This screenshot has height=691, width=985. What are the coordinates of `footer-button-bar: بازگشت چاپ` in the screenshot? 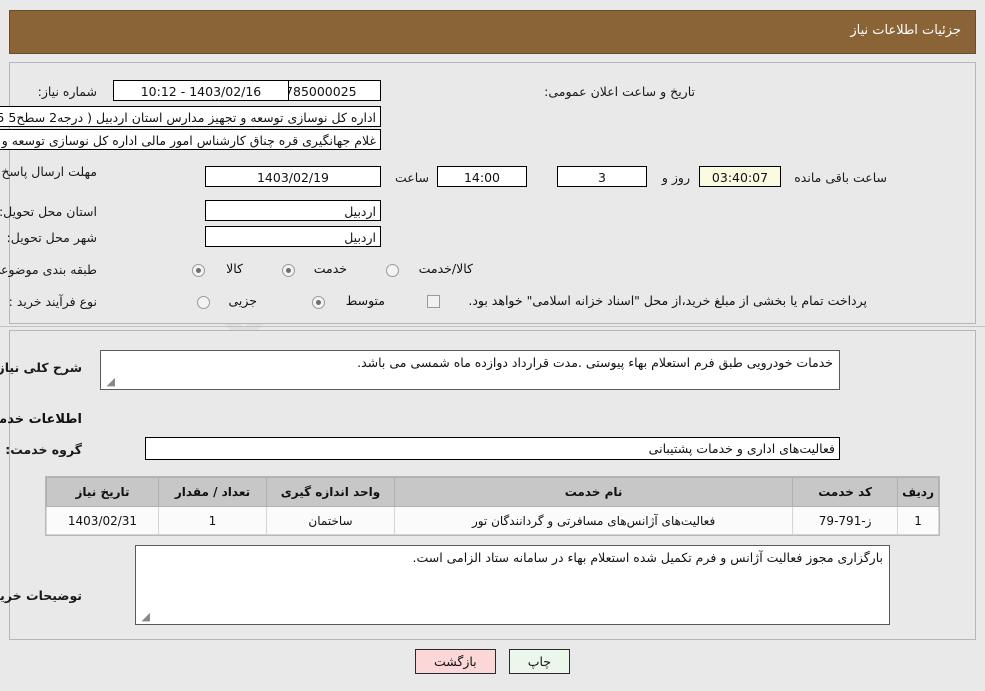 It's located at (492, 661).